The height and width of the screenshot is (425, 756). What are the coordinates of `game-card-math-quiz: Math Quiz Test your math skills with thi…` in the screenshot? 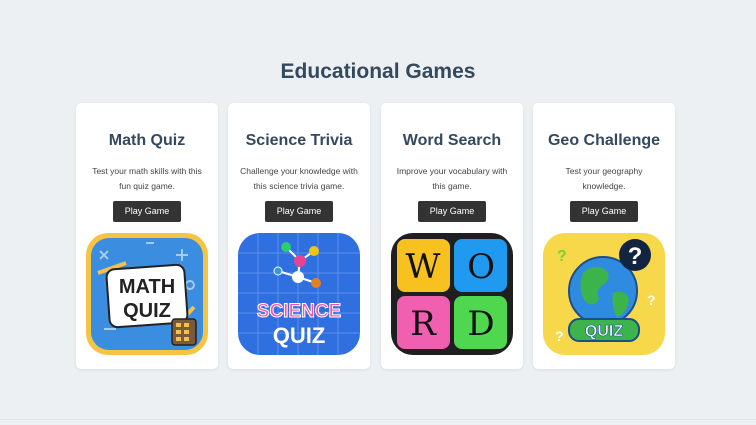 It's located at (147, 236).